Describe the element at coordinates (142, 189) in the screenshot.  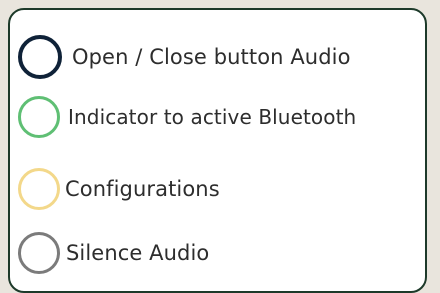
I see `legend-label-configurations: Configurations` at that location.